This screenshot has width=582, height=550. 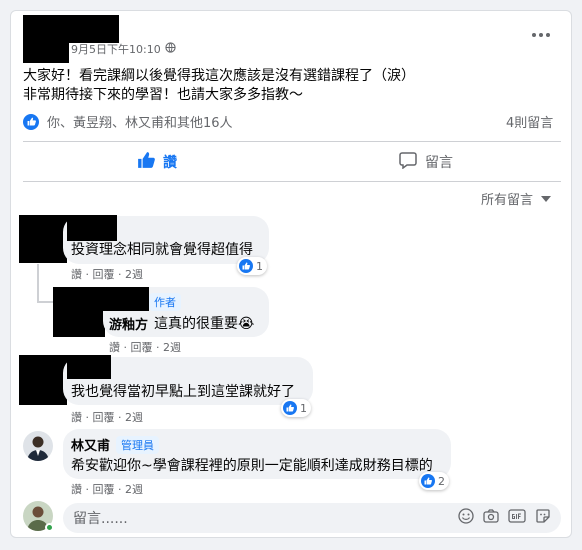 What do you see at coordinates (170, 163) in the screenshot?
I see `like-label: 讚` at bounding box center [170, 163].